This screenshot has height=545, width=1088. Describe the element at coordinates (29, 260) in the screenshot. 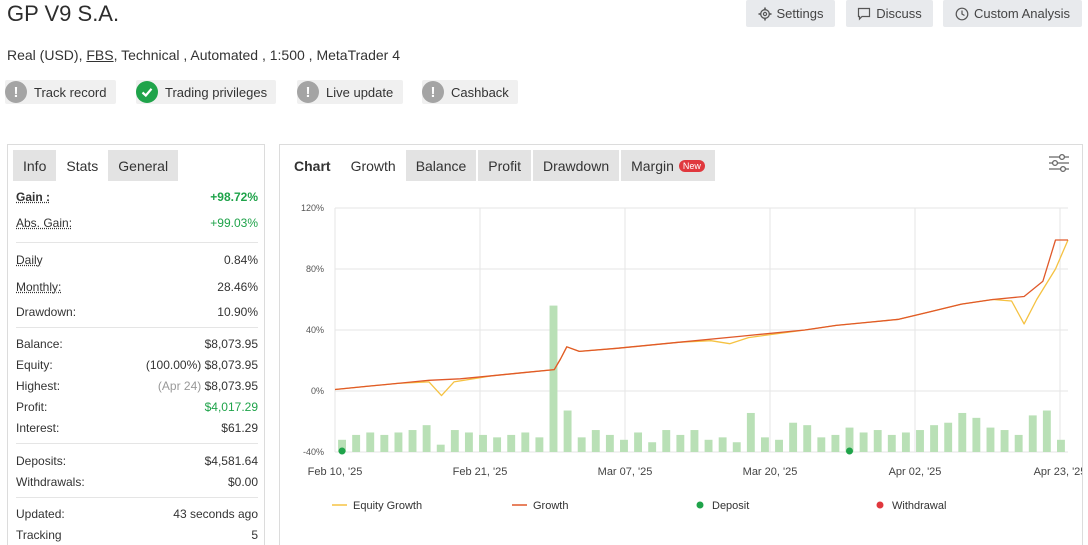

I see `daily-label: Daily` at that location.